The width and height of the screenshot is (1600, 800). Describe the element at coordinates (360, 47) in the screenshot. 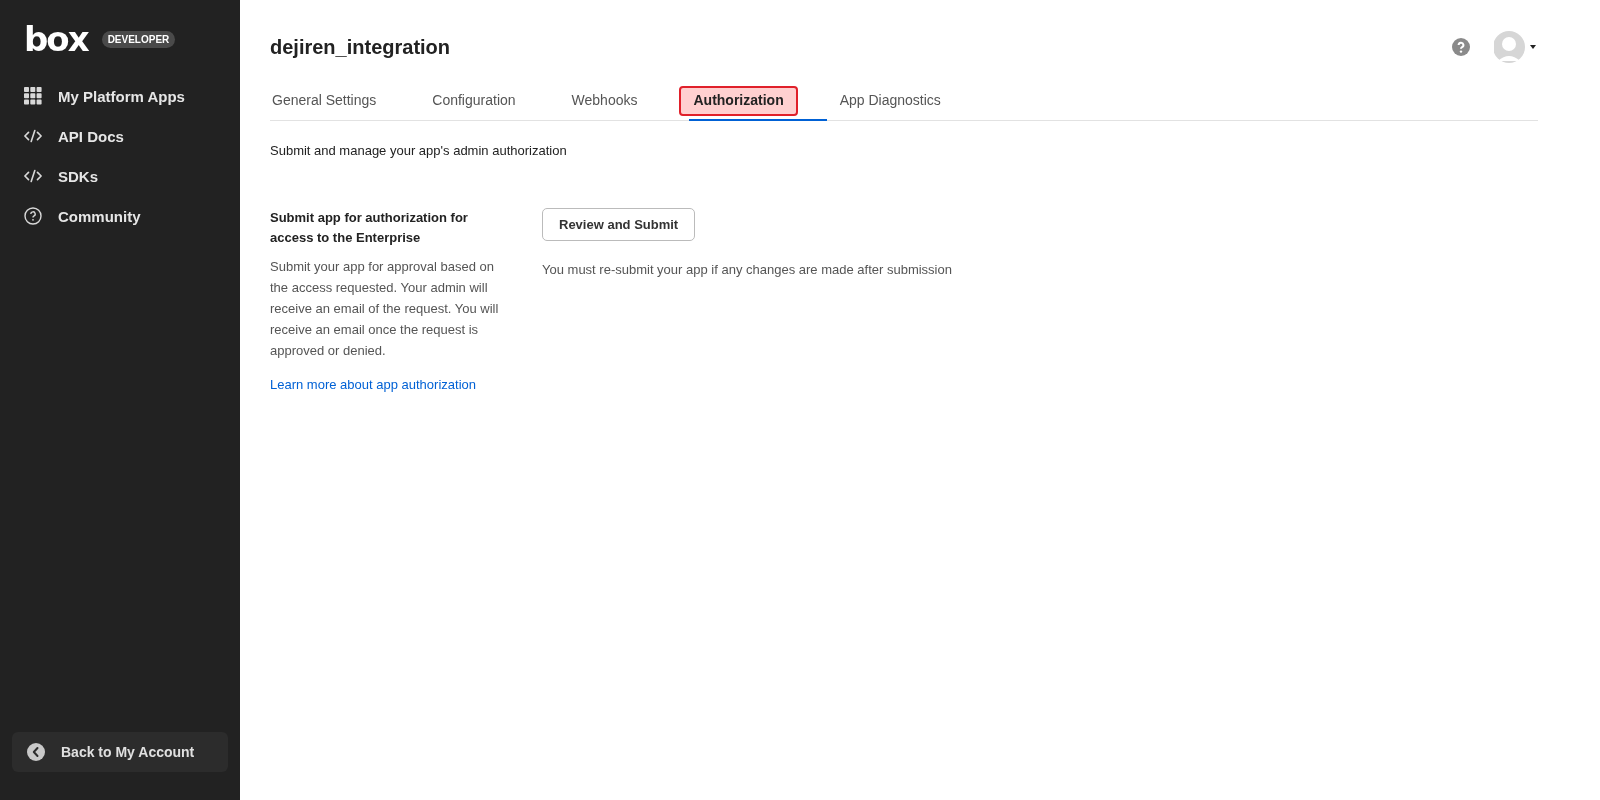

I see `app-title: dejiren_integration` at that location.